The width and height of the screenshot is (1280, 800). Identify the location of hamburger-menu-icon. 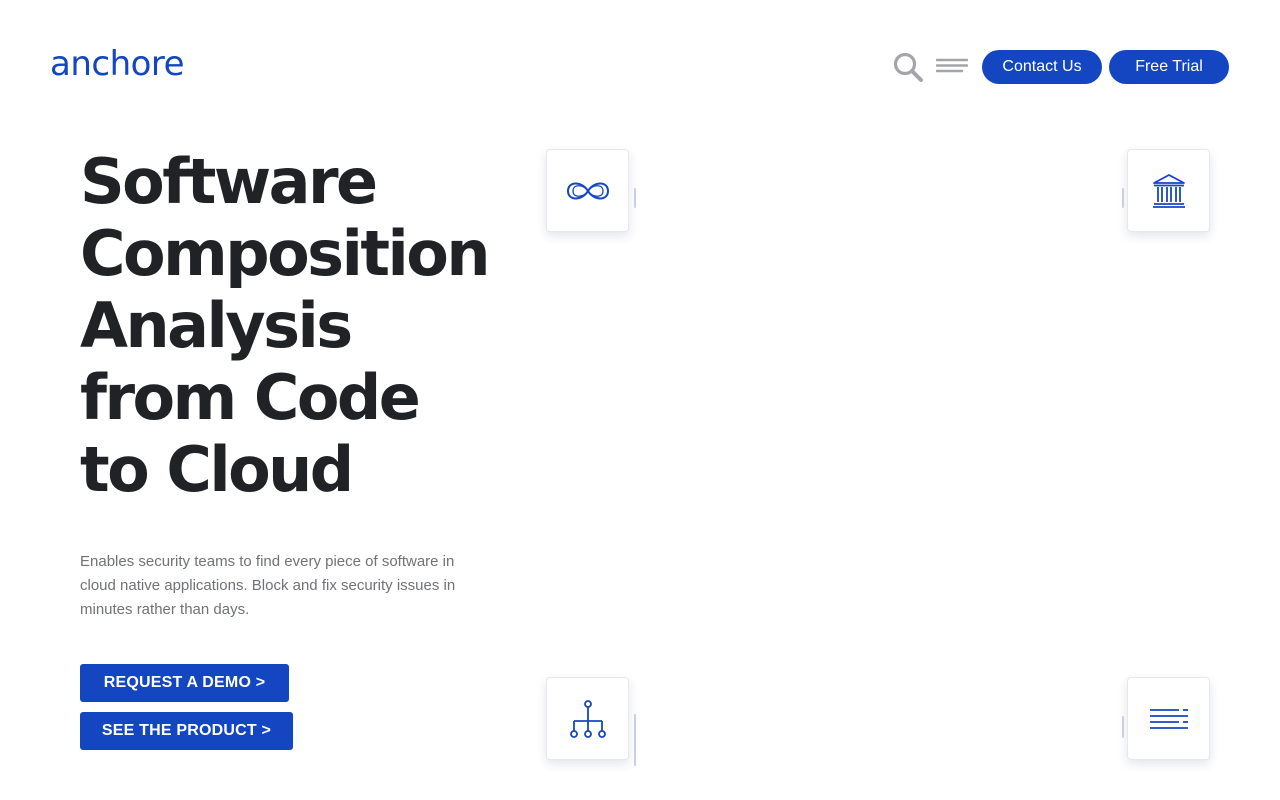
(952, 67).